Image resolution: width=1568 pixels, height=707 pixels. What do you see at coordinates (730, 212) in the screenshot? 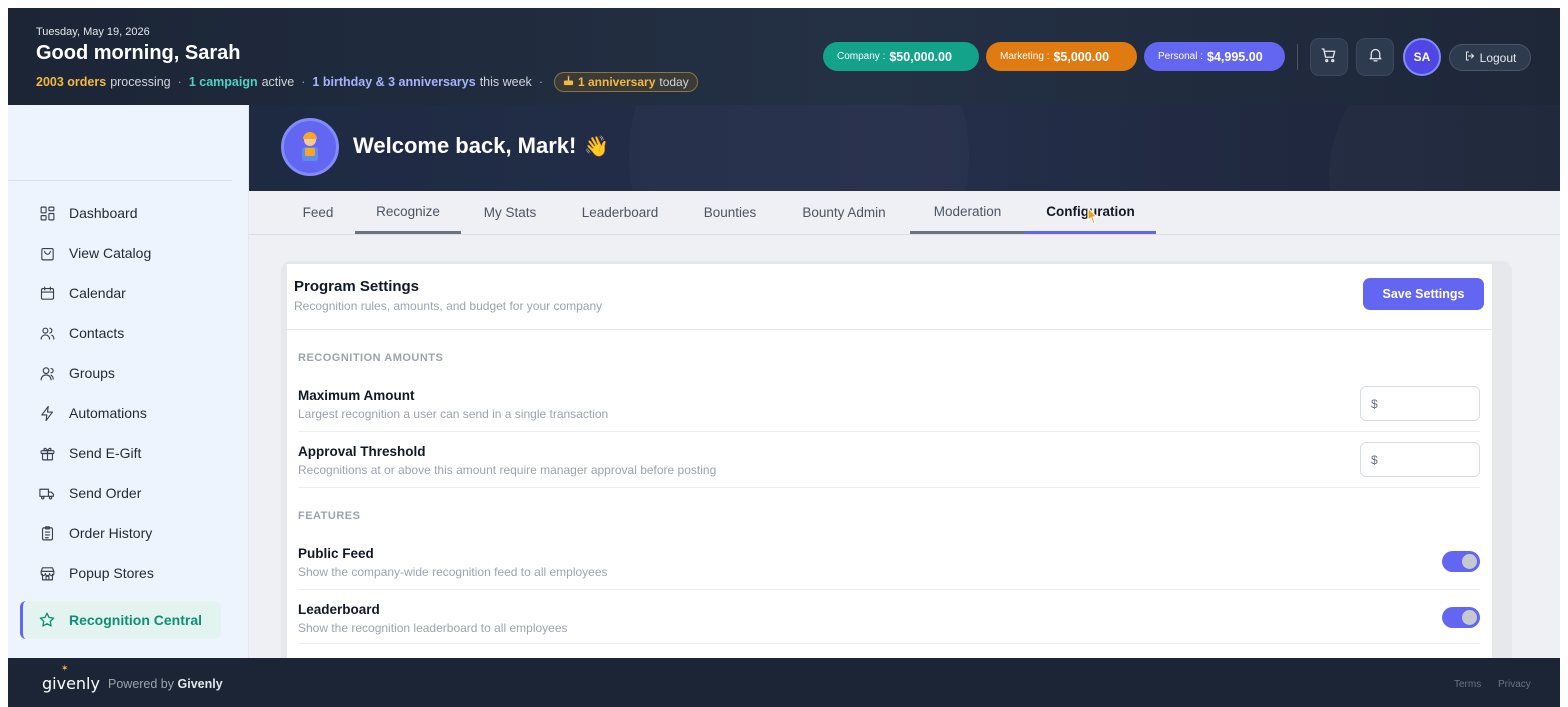
I see `tab-bounties: Bounties` at bounding box center [730, 212].